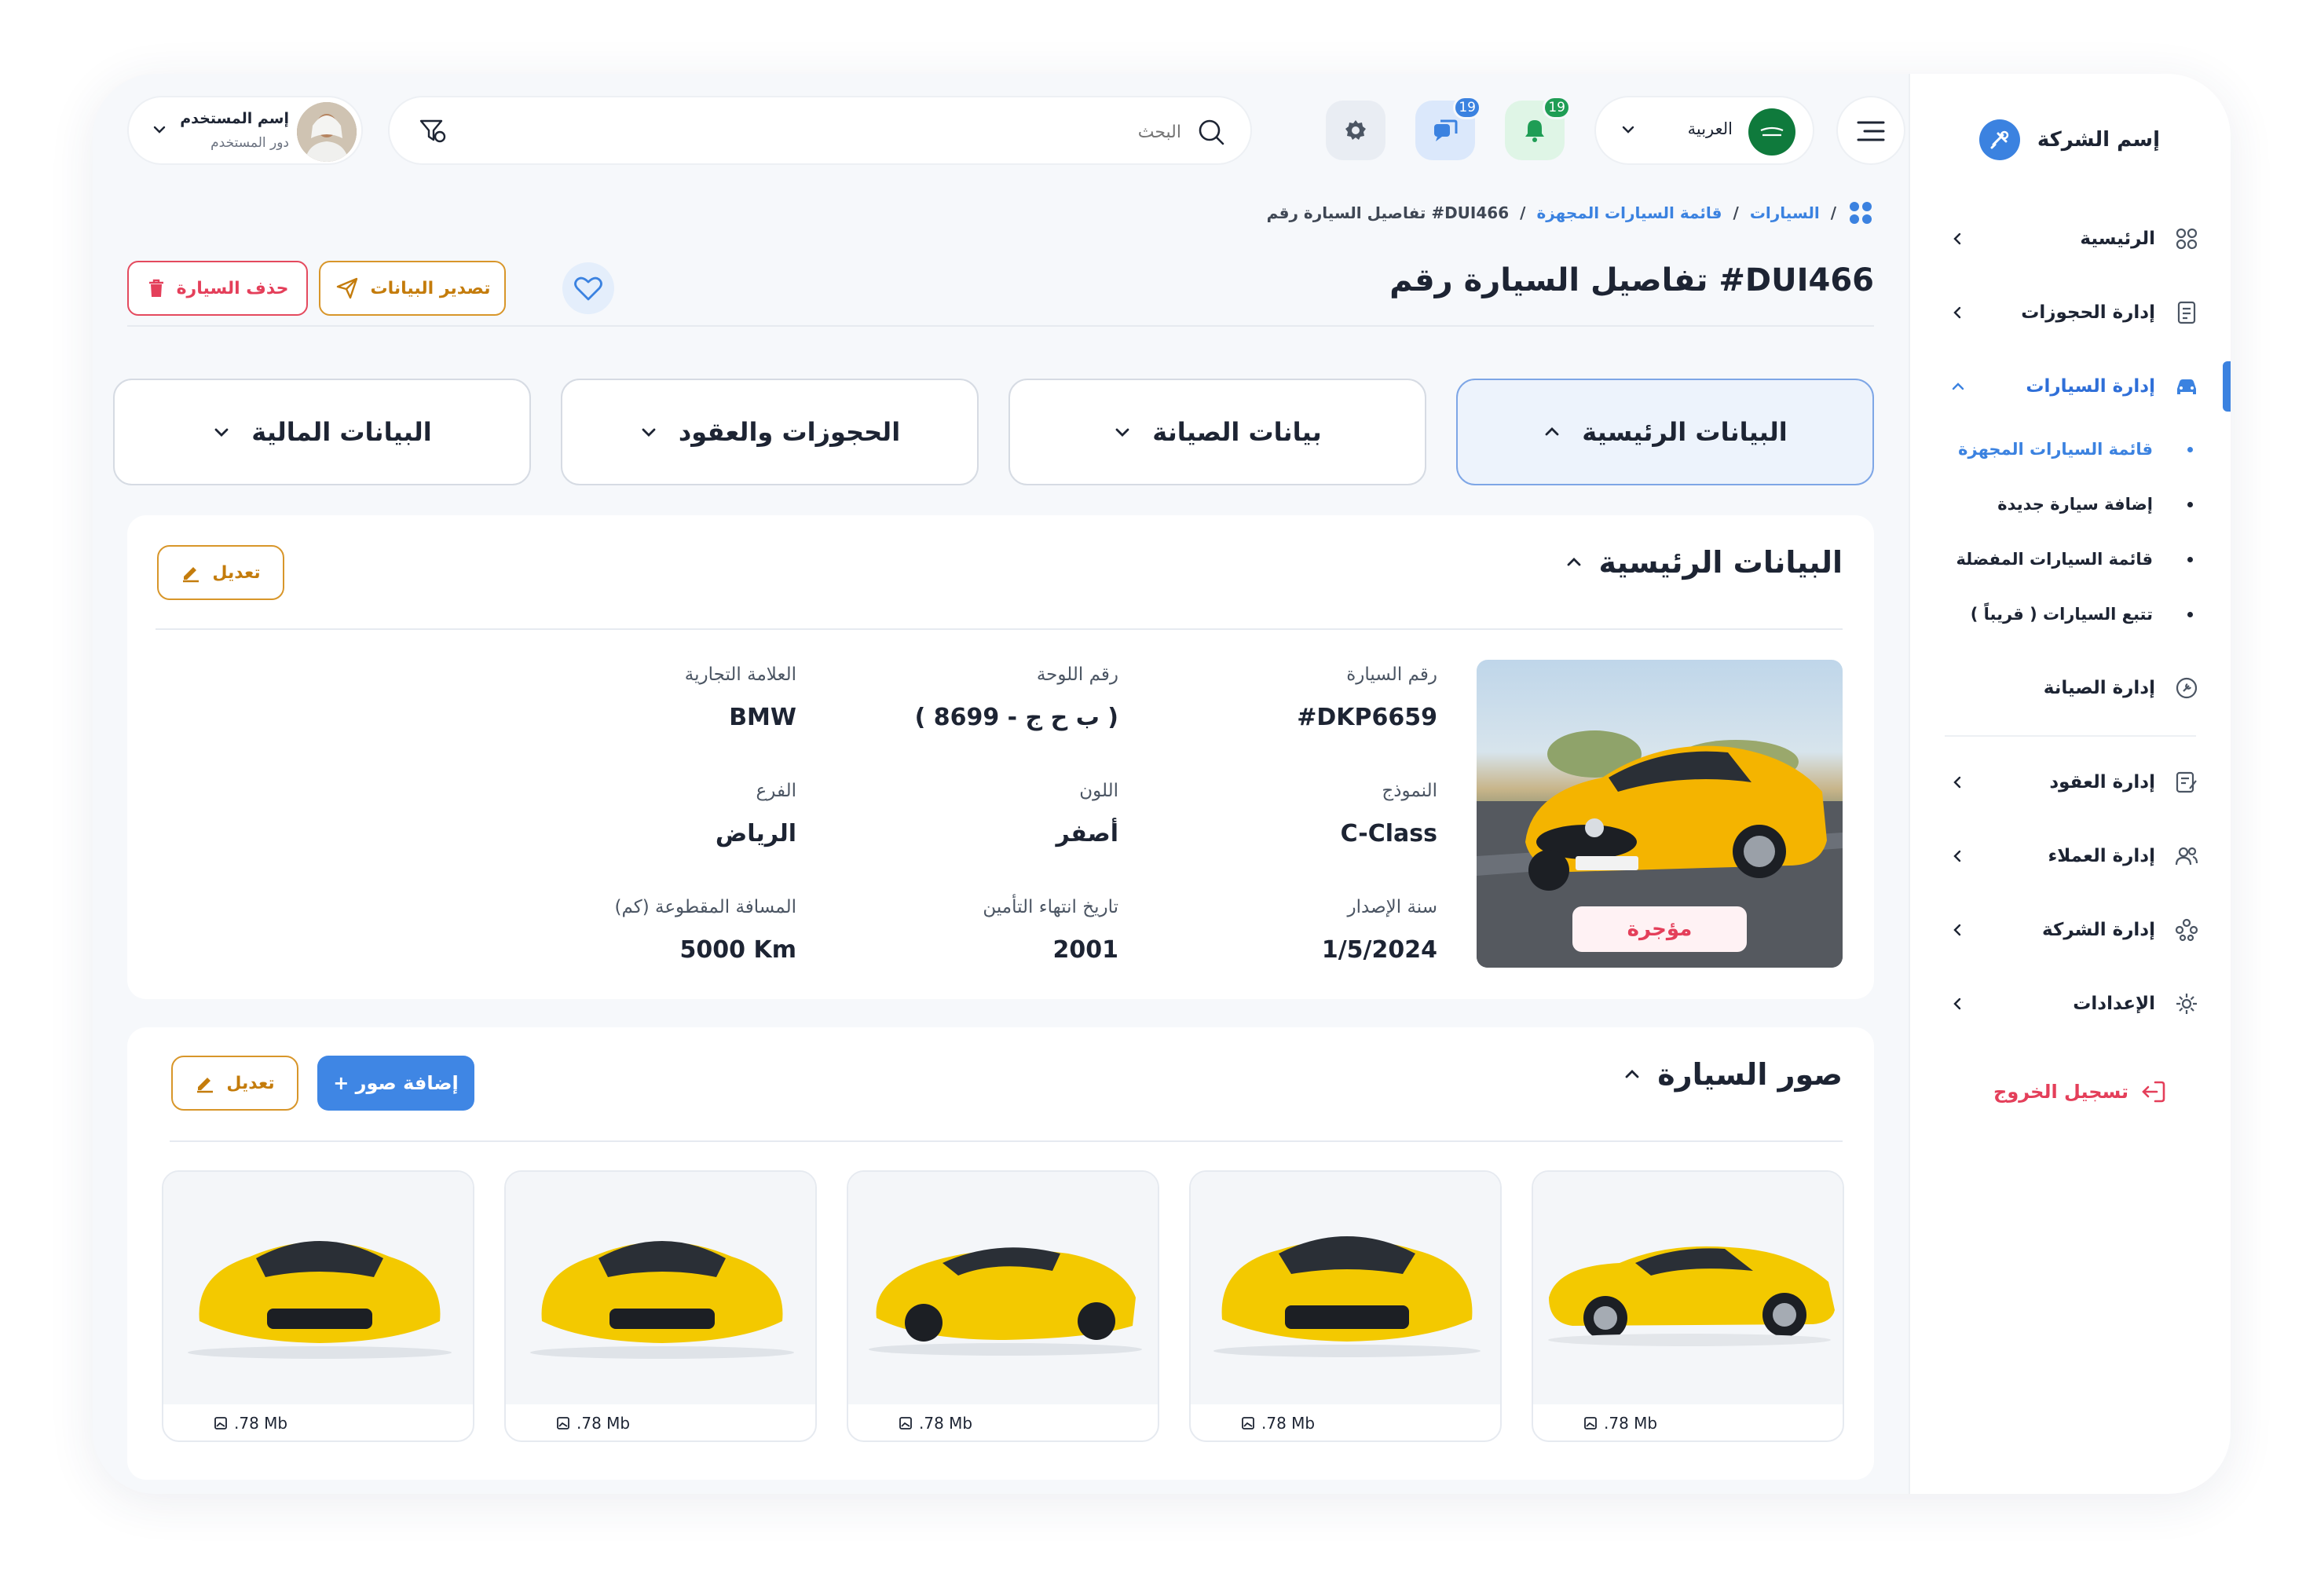  Describe the element at coordinates (1704, 562) in the screenshot. I see `main-info-header: البيانات الرئيسية` at that location.